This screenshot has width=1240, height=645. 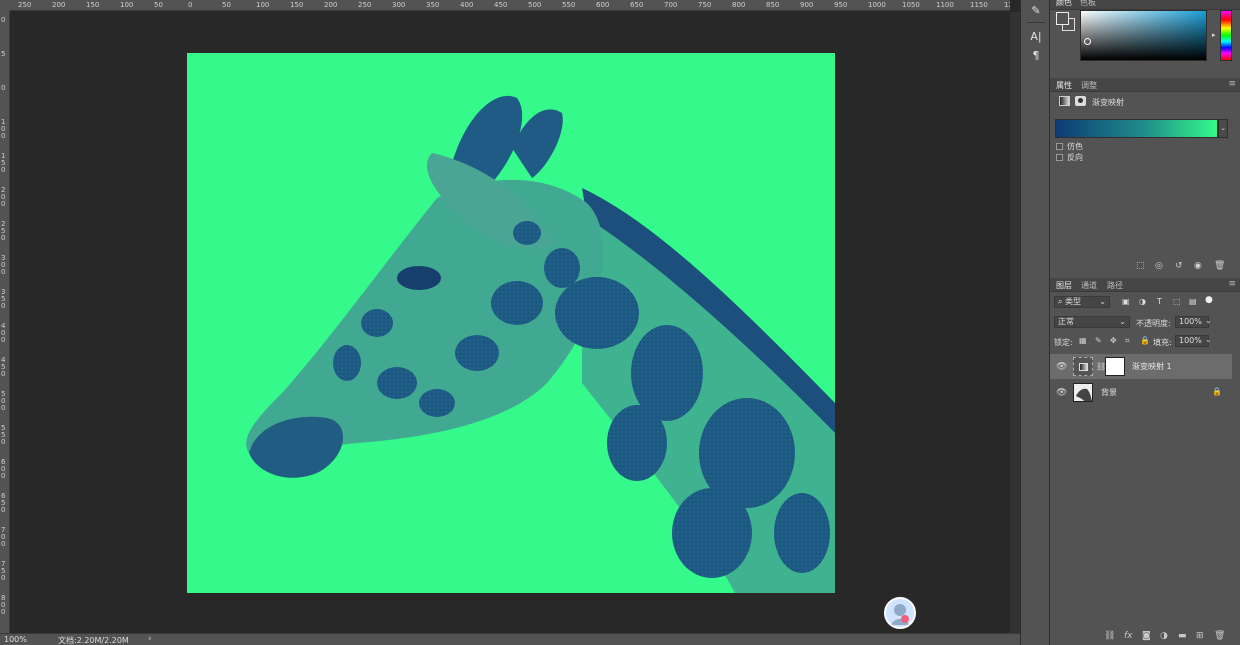 What do you see at coordinates (1153, 323) in the screenshot?
I see `opacity-label: 不透明度:` at bounding box center [1153, 323].